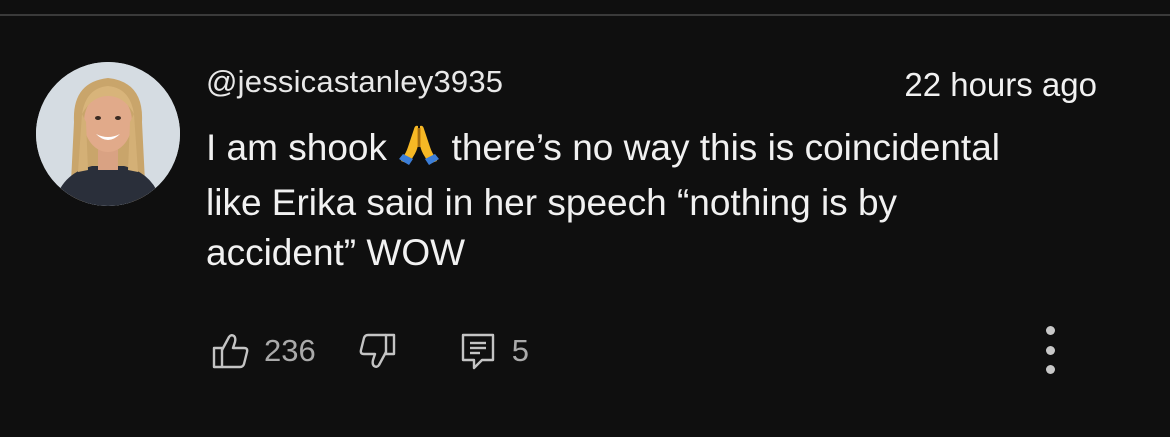 The image size is (1170, 437). I want to click on thumbs-down-icon, so click(377, 350).